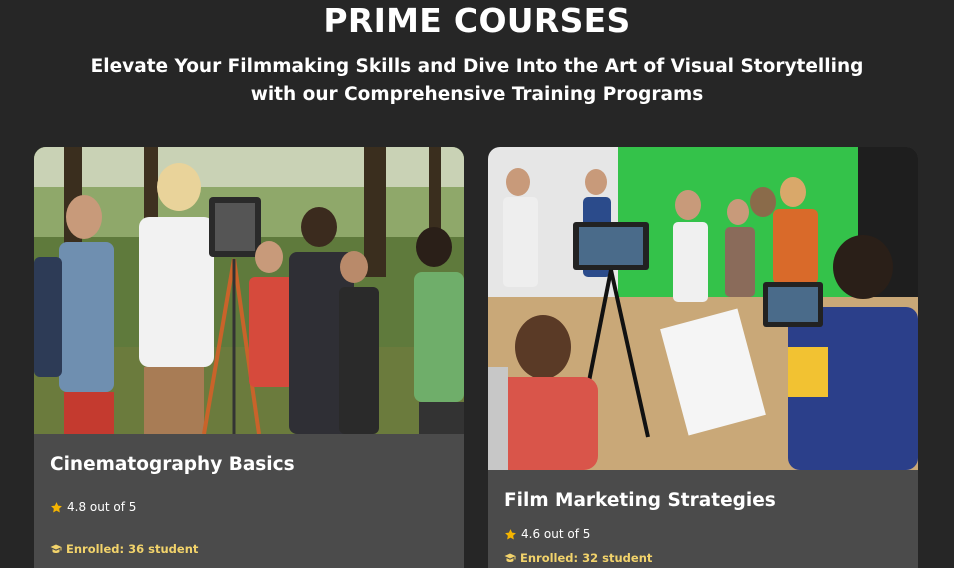 This screenshot has width=954, height=568. Describe the element at coordinates (556, 534) in the screenshot. I see `rating-text: 4.6 out of 5` at that location.